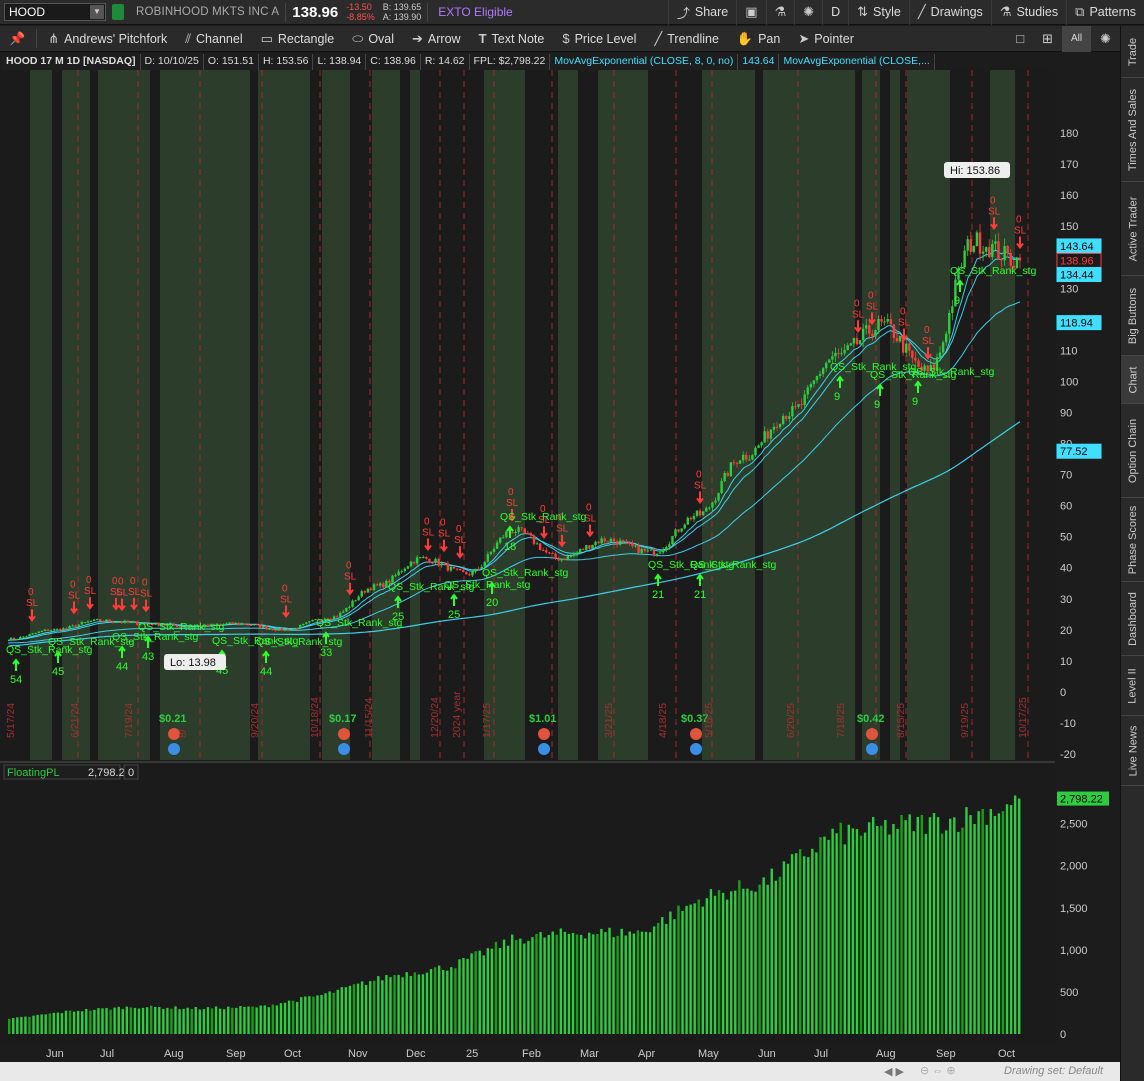 The height and width of the screenshot is (1081, 1144). I want to click on drawings-button: ╱ Drawings, so click(949, 12).